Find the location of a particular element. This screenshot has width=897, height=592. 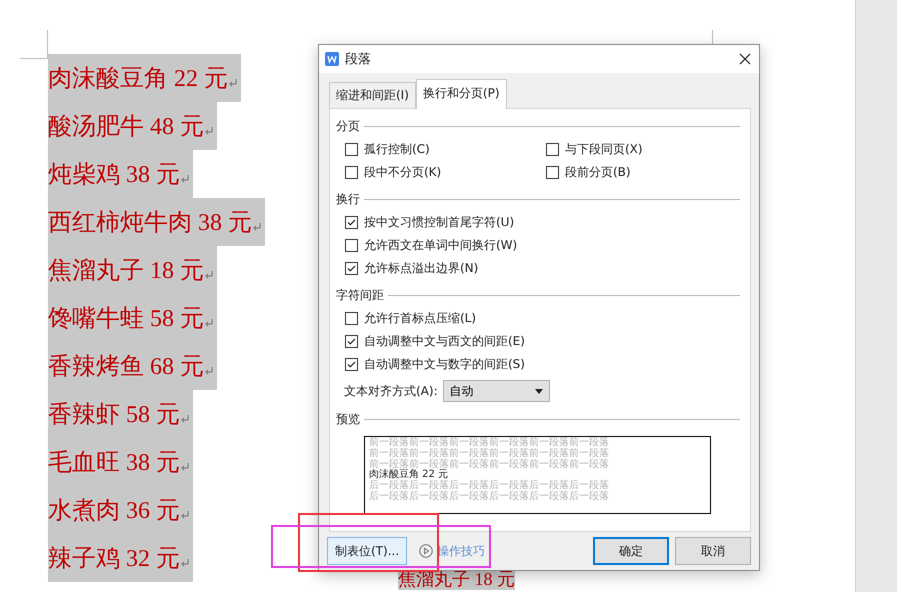

cancel-button: 取消 is located at coordinates (713, 551).